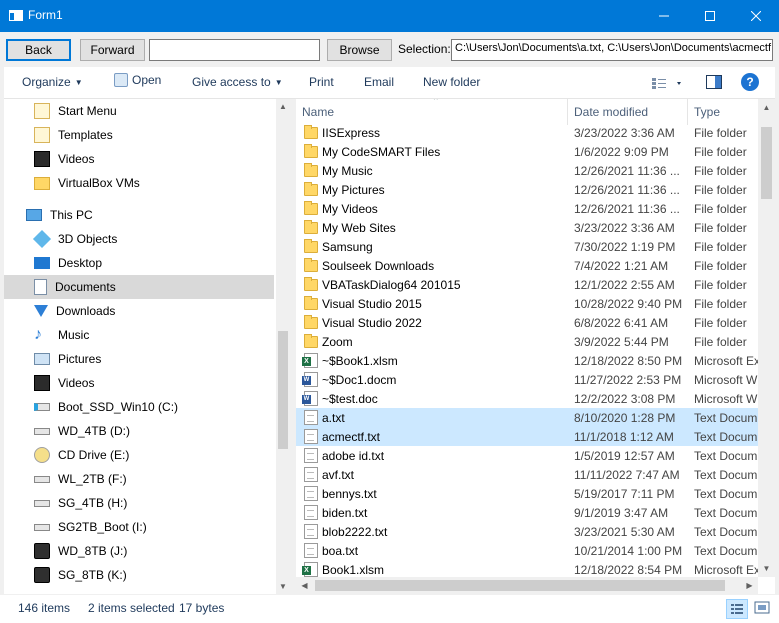 The image size is (779, 623). What do you see at coordinates (283, 390) in the screenshot?
I see `nav-scrollbar-thumb` at bounding box center [283, 390].